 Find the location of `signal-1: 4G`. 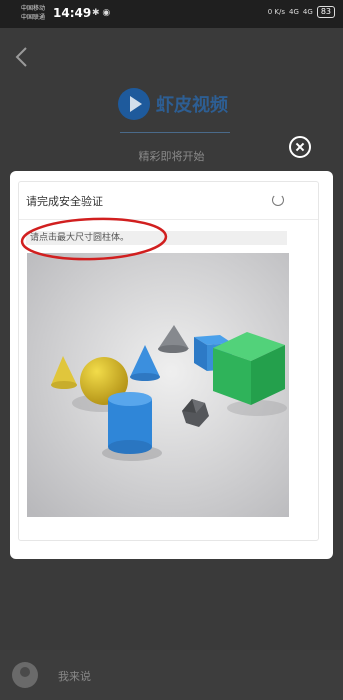

signal-1: 4G is located at coordinates (294, 12).